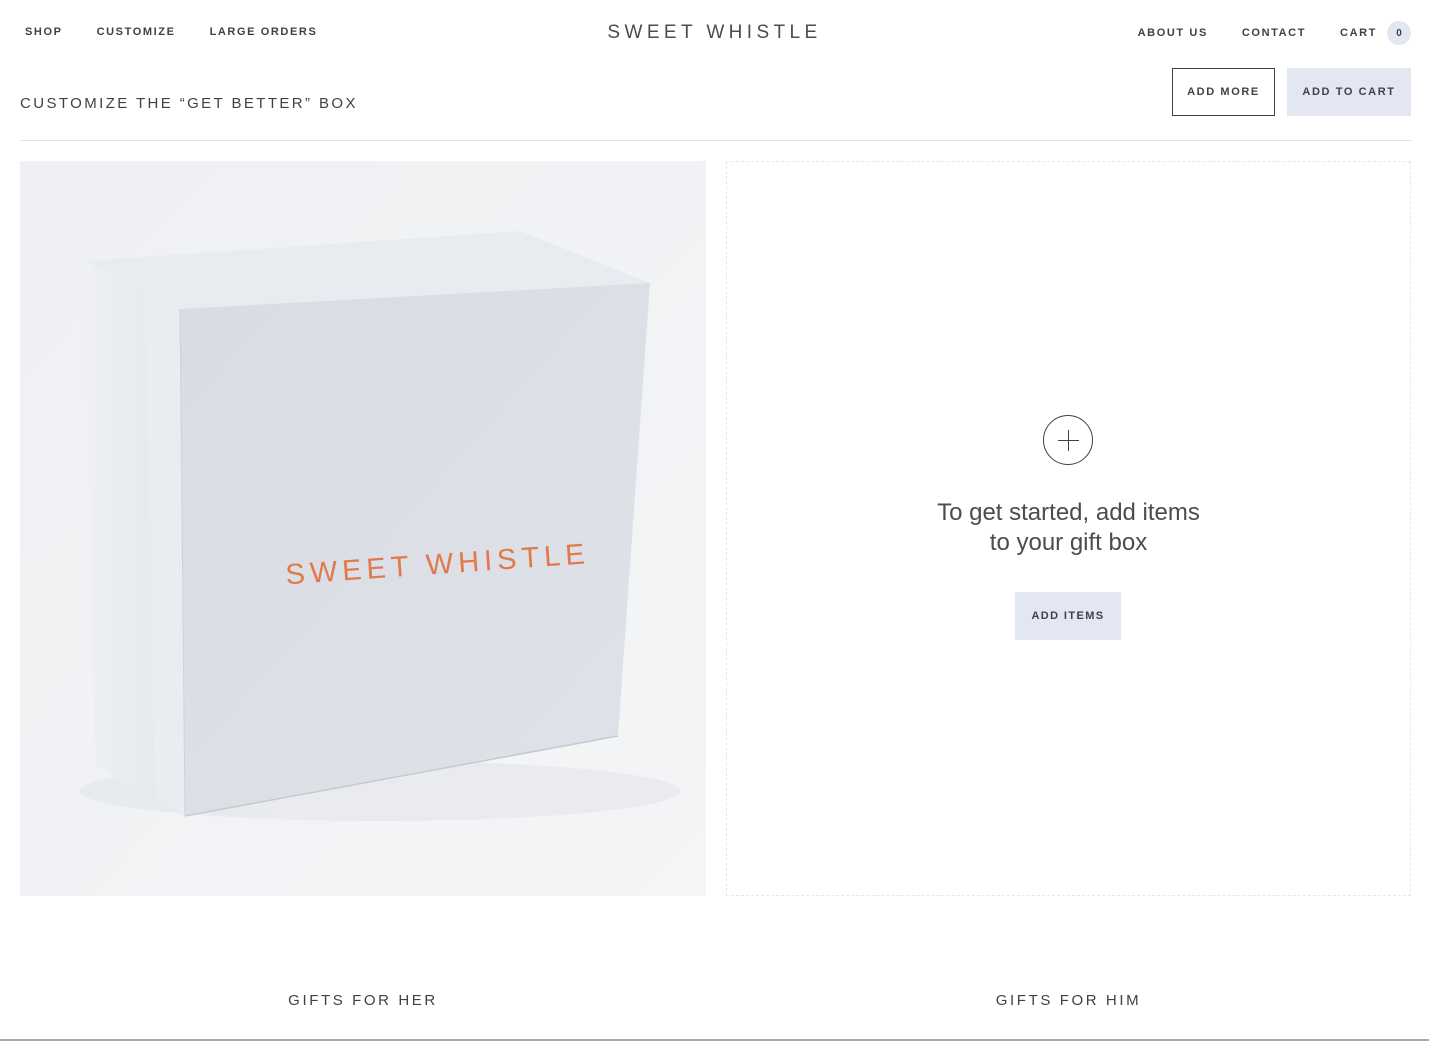  Describe the element at coordinates (189, 103) in the screenshot. I see `page-title: CUSTOMIZE THE “GET BETTER” BOX` at that location.